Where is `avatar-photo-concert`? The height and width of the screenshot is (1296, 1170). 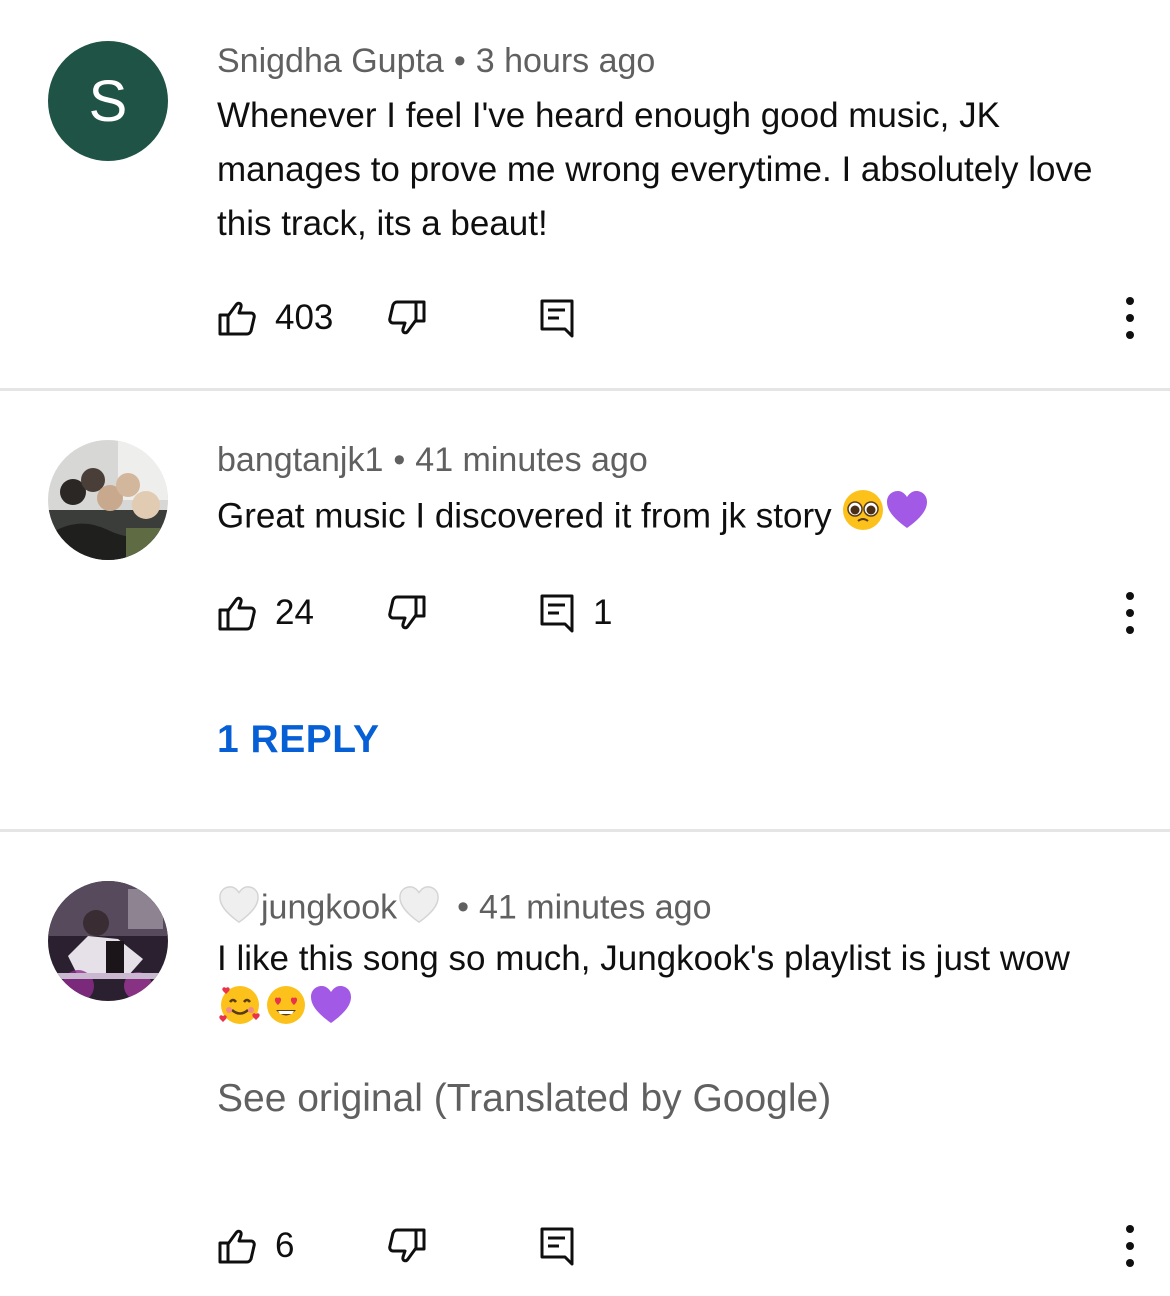
avatar-photo-concert is located at coordinates (108, 941).